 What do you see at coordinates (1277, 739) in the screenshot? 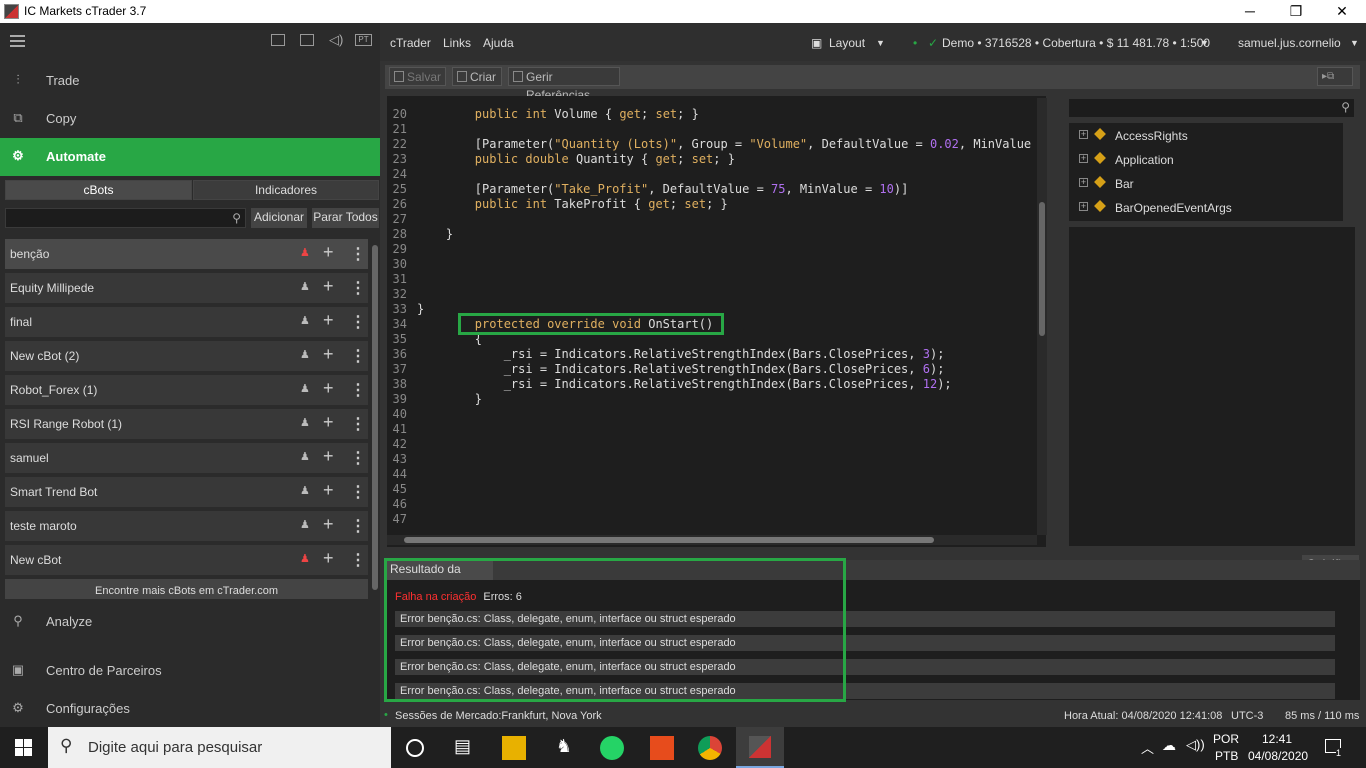
I see `clock-time: 12:41` at bounding box center [1277, 739].